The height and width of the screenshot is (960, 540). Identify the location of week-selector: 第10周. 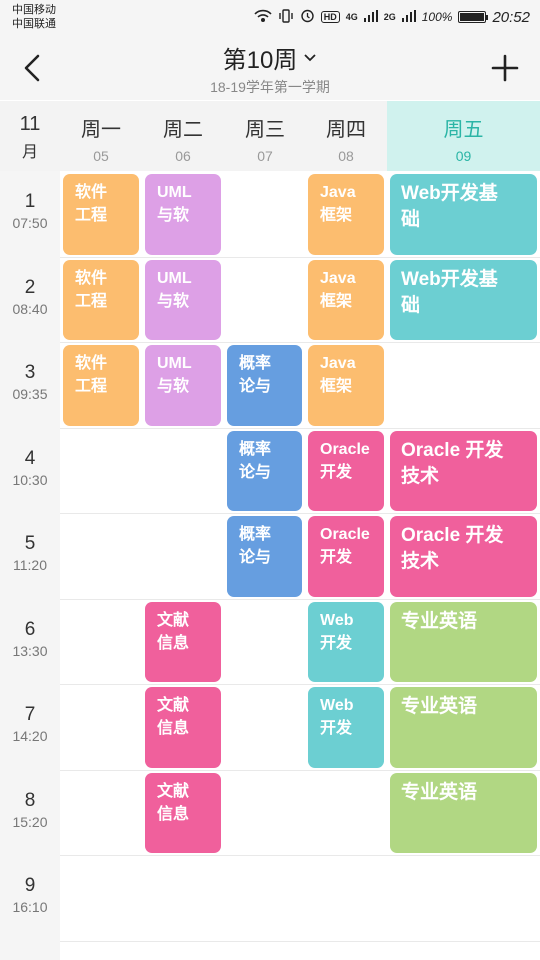
(270, 57).